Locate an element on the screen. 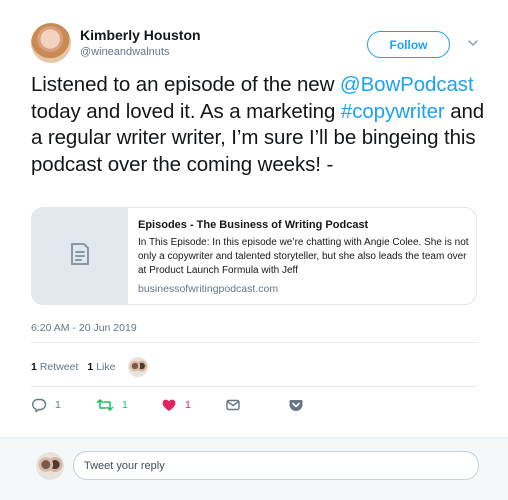 This screenshot has width=508, height=500. retweet-stat-count: 1 is located at coordinates (34, 367).